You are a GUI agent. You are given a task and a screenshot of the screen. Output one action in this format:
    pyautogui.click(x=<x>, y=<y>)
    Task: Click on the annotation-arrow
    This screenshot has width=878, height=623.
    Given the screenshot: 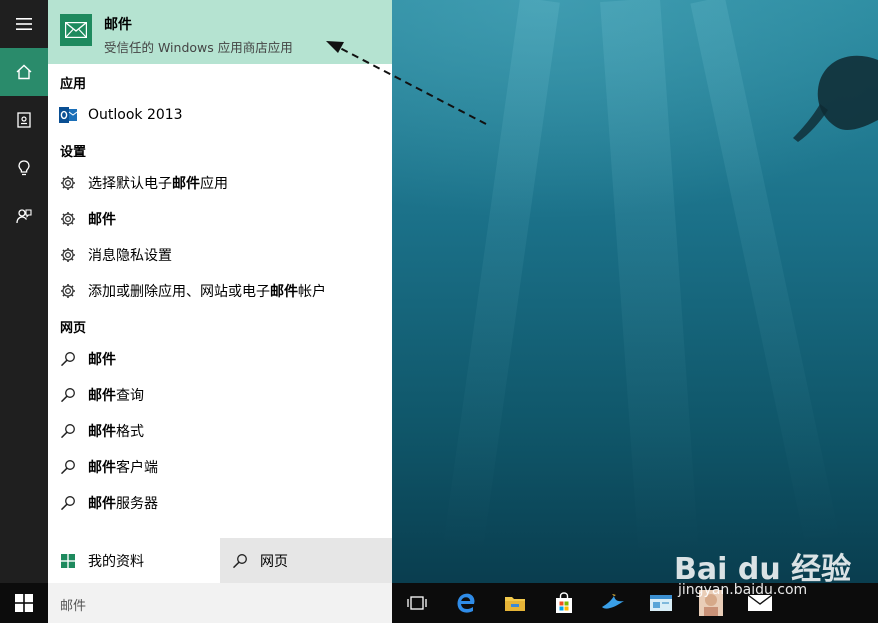 What is the action you would take?
    pyautogui.click(x=406, y=83)
    